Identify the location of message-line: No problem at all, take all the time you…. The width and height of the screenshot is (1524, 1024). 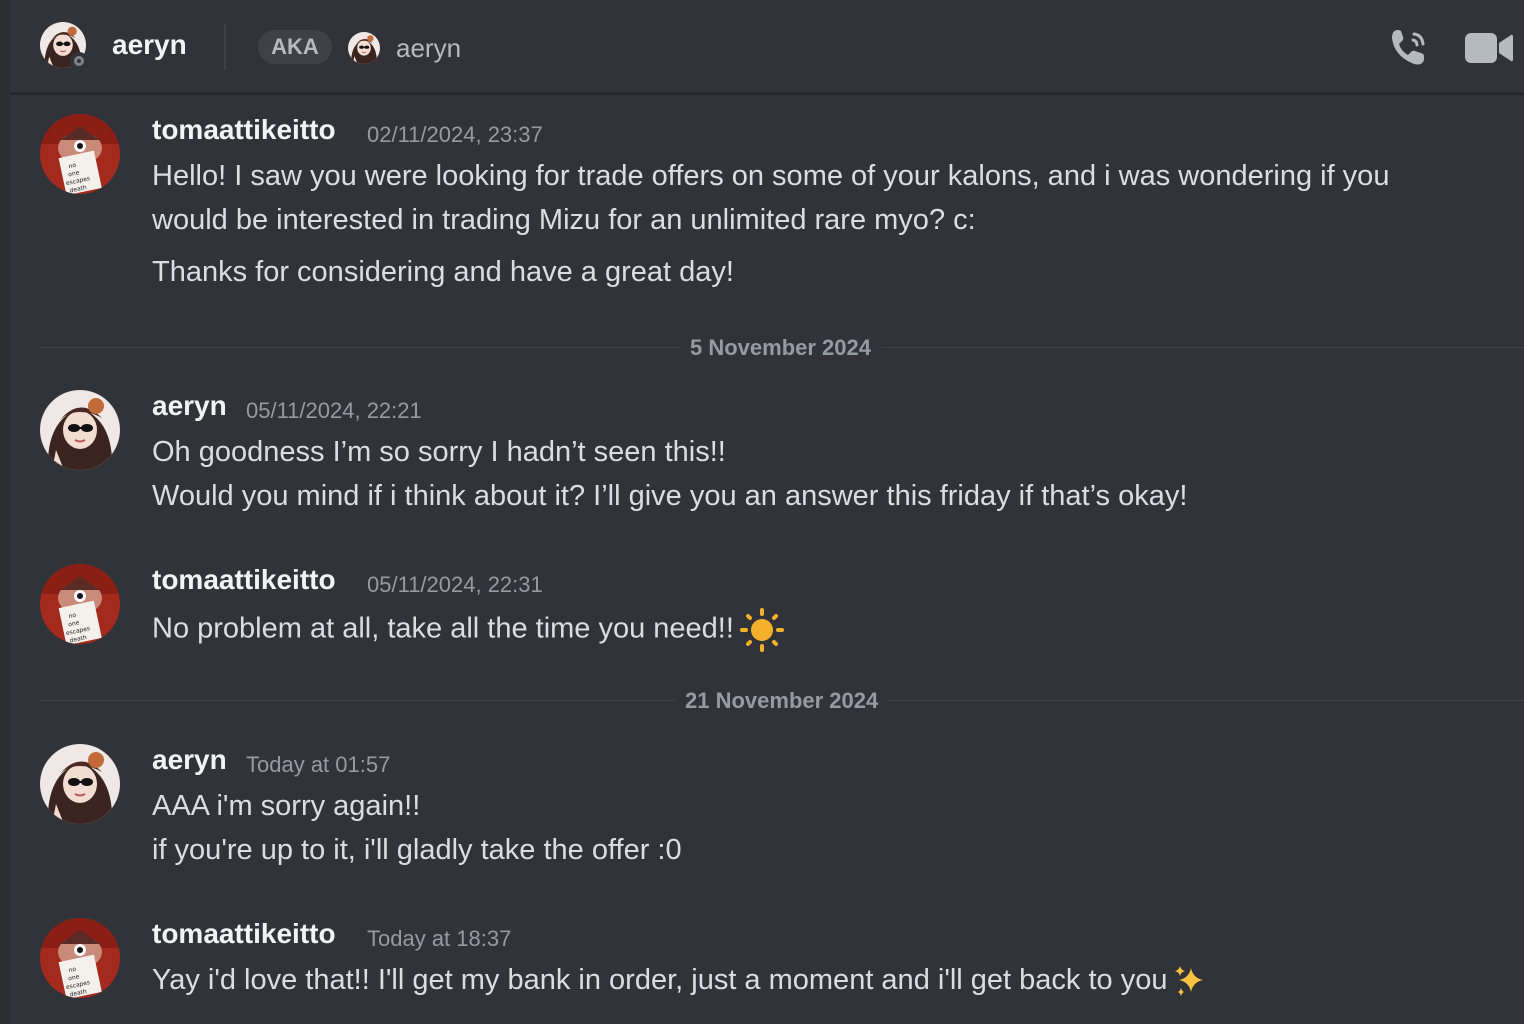
(468, 630).